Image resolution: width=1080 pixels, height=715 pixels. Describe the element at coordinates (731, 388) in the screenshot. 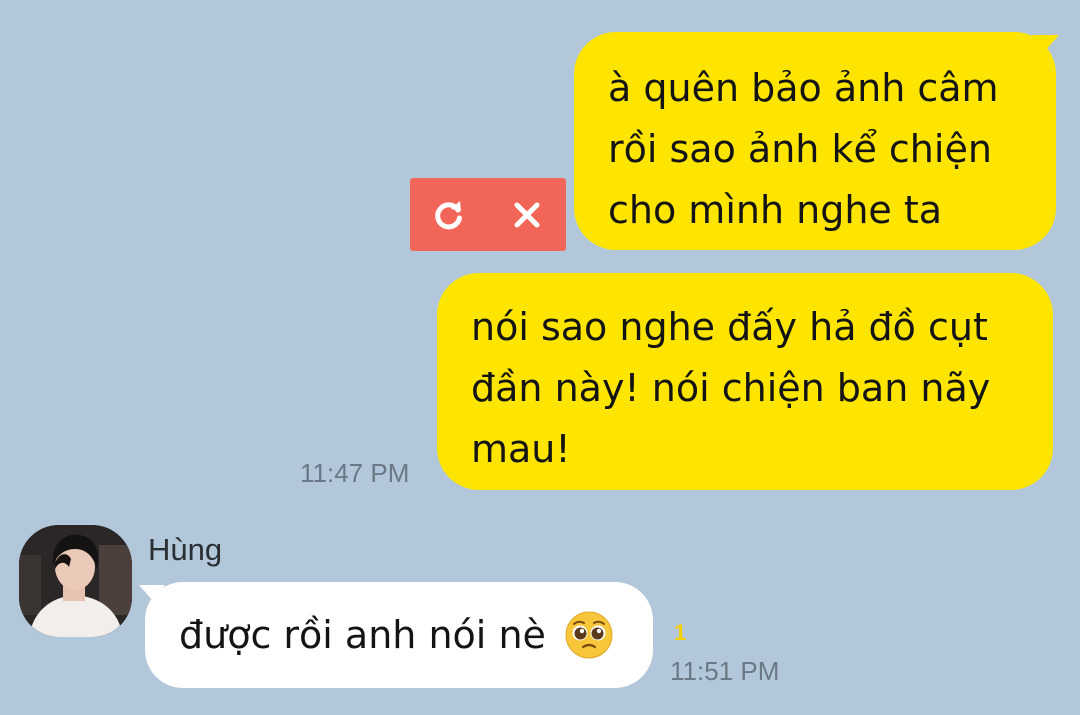

I see `message-line: đần này! nói chiện ban nãy` at that location.